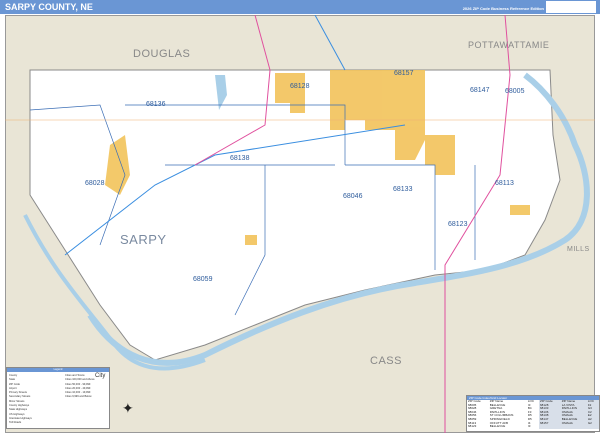 This screenshot has width=600, height=435. Describe the element at coordinates (300, 86) in the screenshot. I see `zip-label: 68128` at that location.